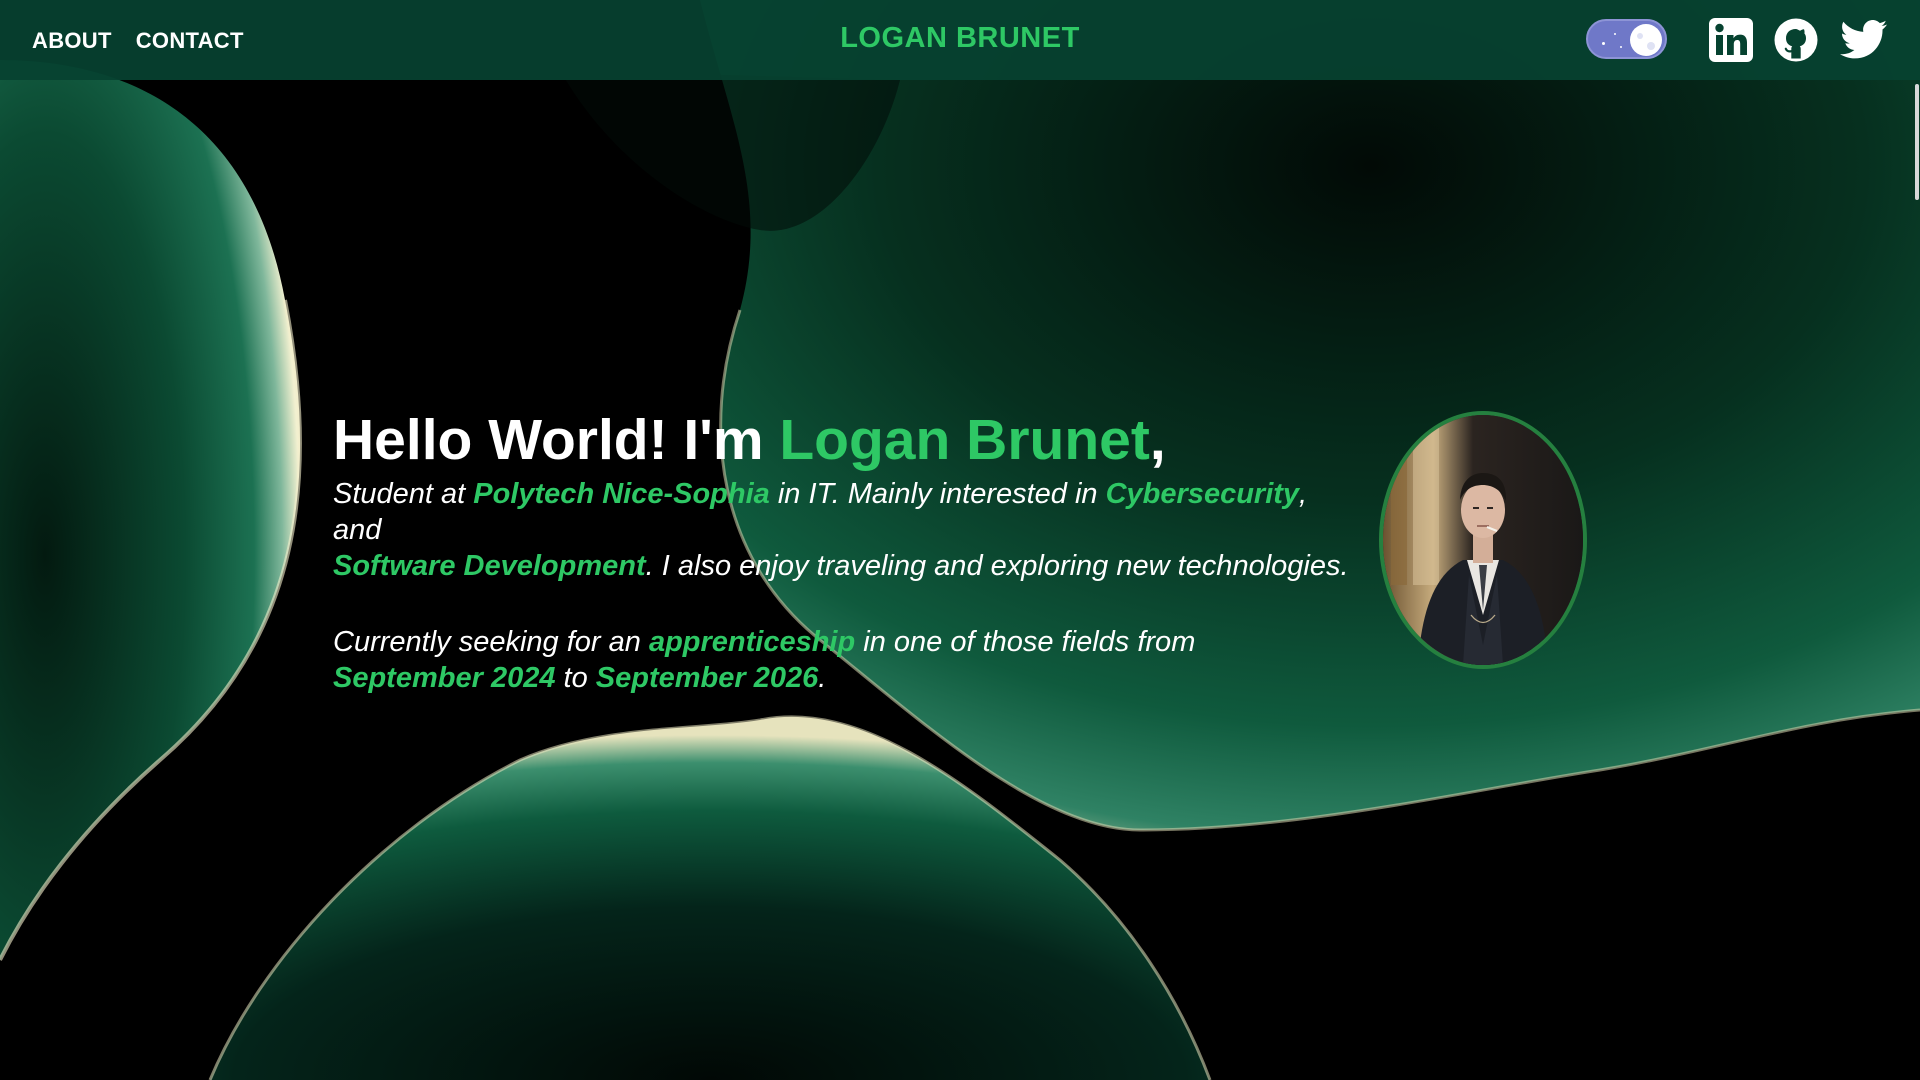 Image resolution: width=1920 pixels, height=1080 pixels. Describe the element at coordinates (1917, 142) in the screenshot. I see `scrollbar-thumb` at that location.